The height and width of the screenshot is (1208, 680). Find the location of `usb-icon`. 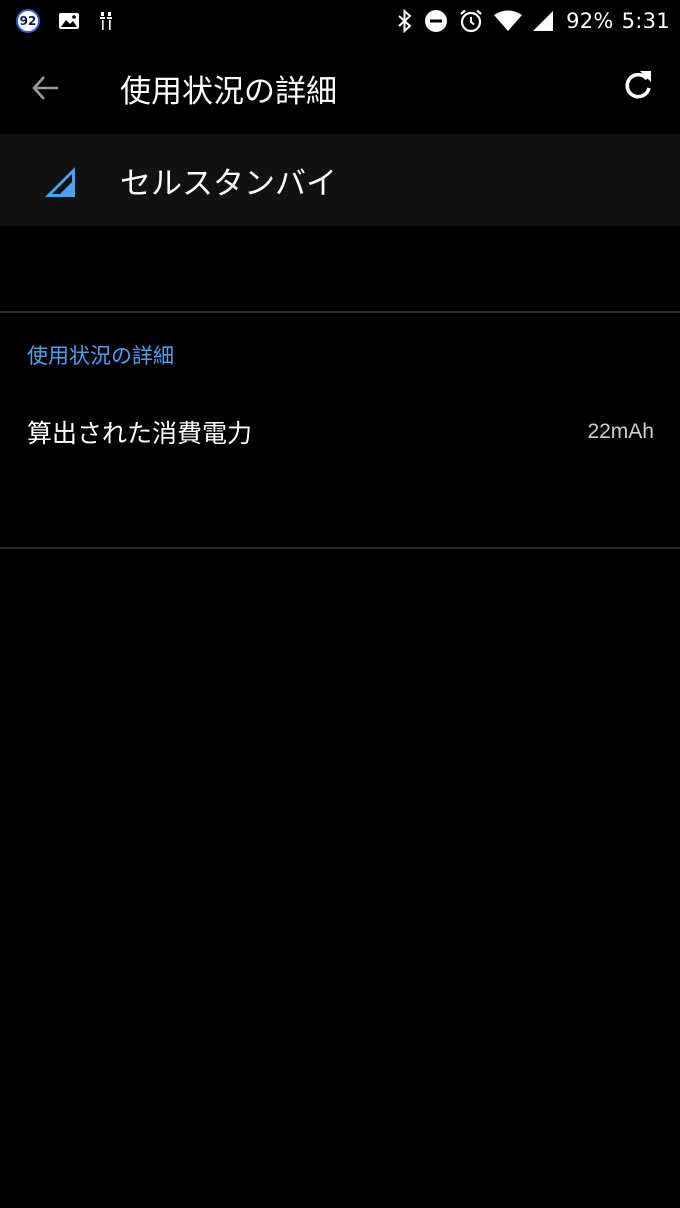

usb-icon is located at coordinates (106, 21).